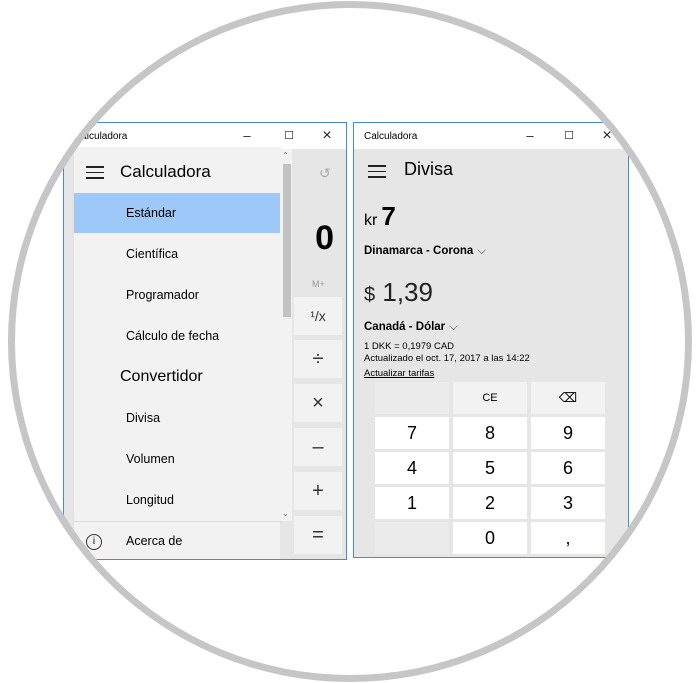  Describe the element at coordinates (388, 216) in the screenshot. I see `from-value: 7` at that location.